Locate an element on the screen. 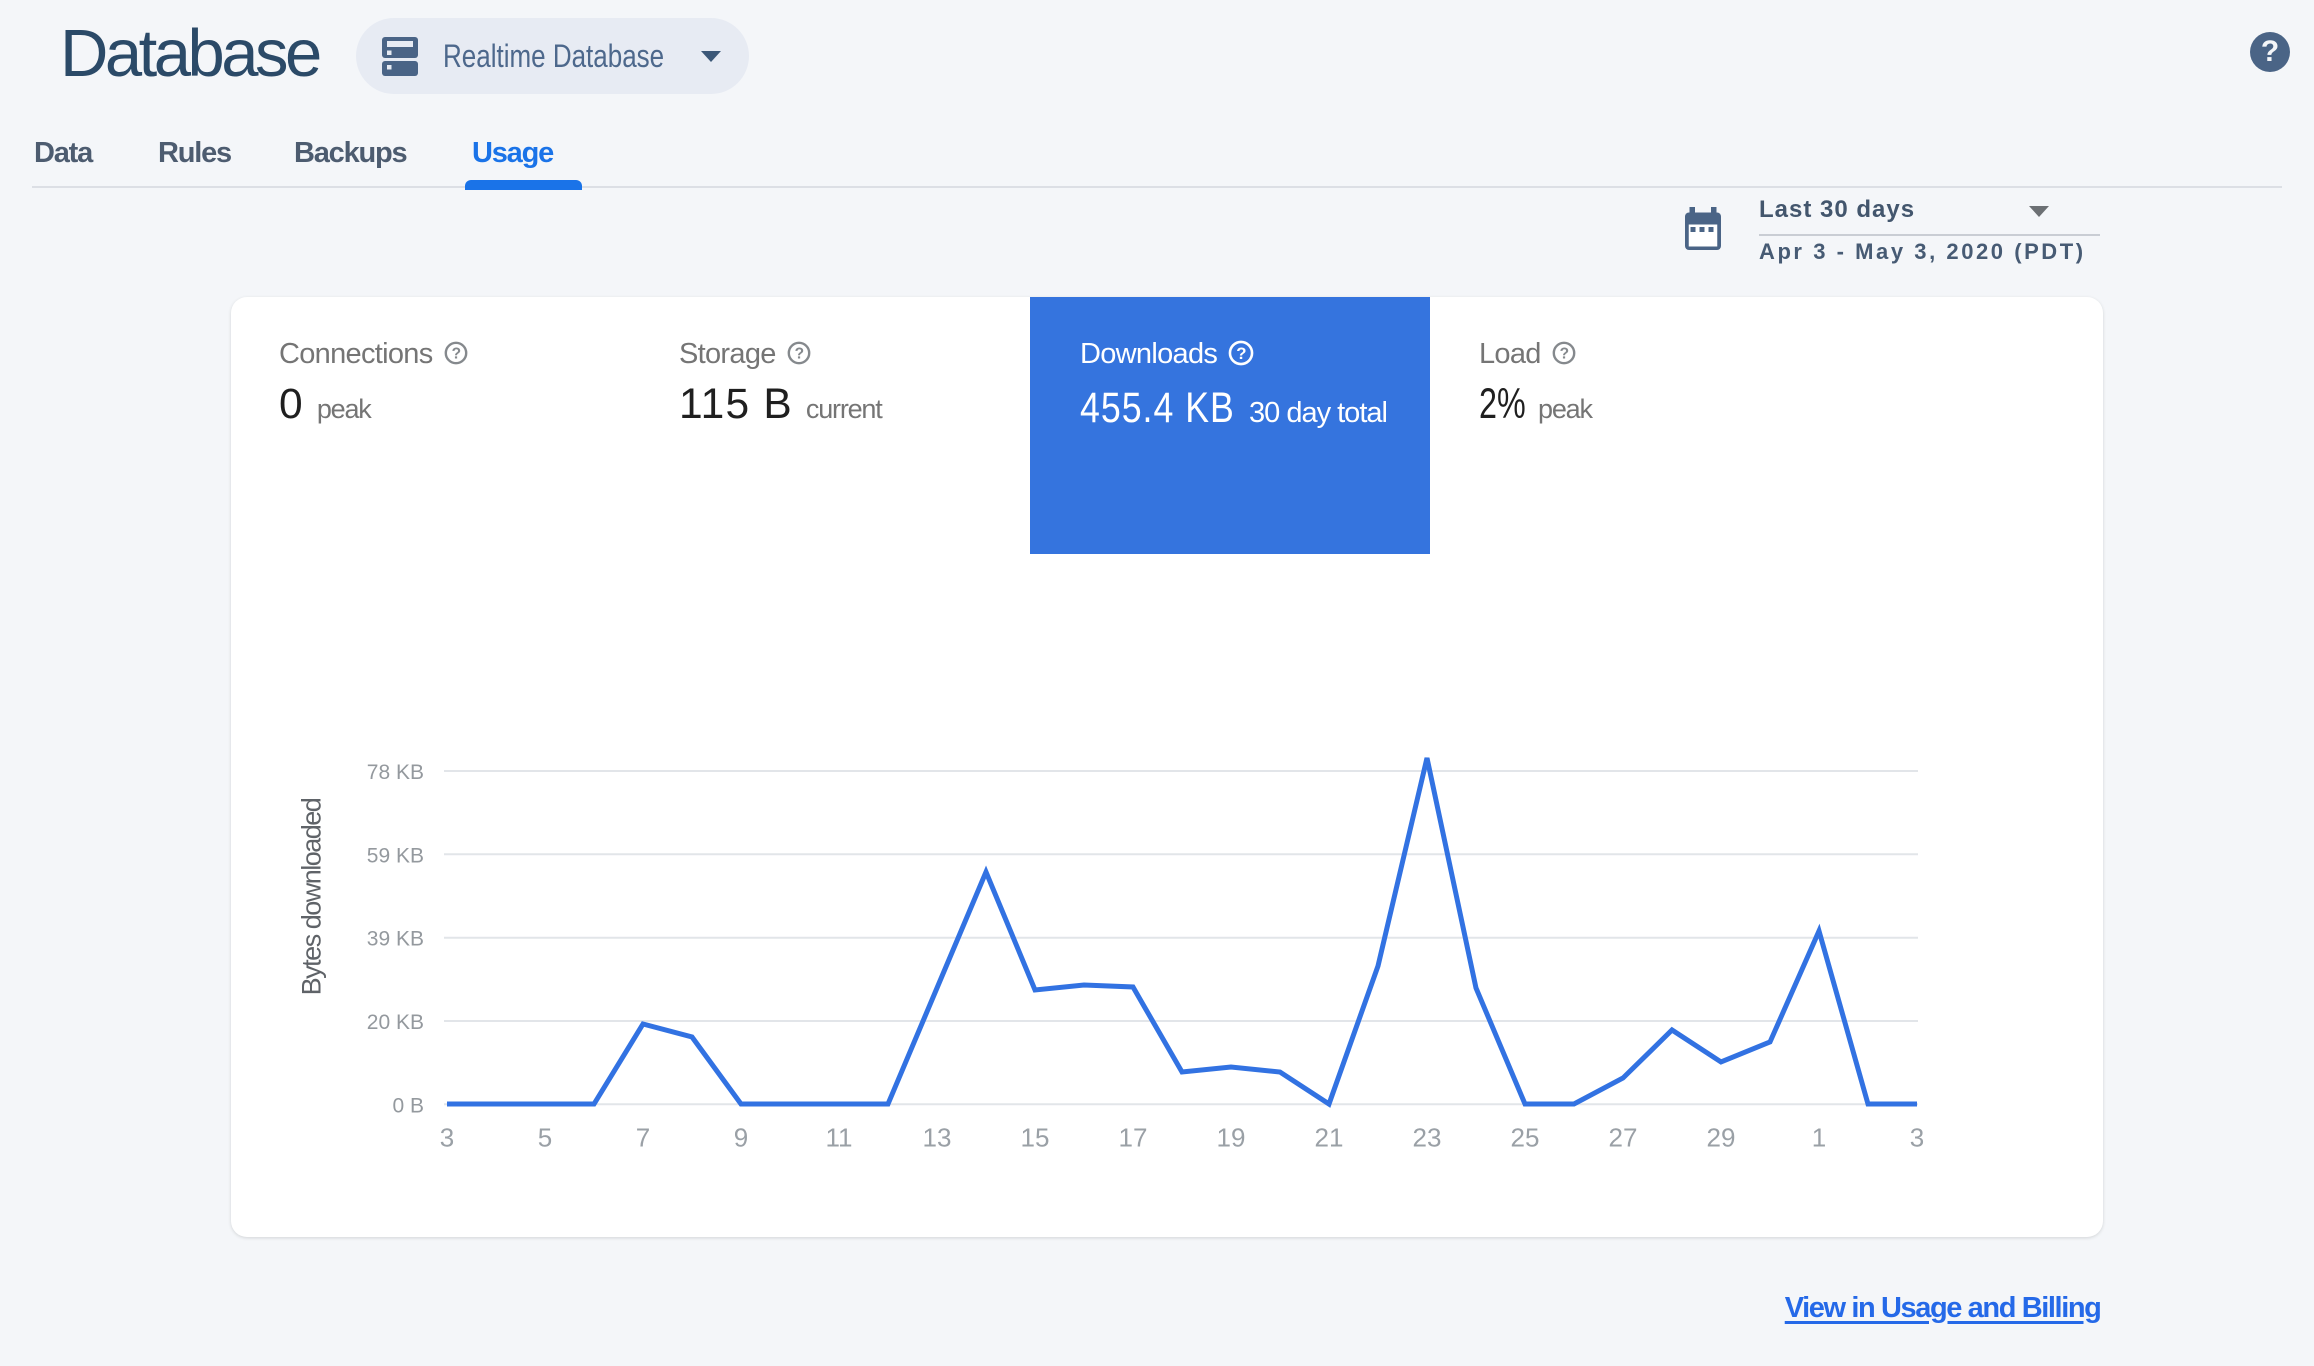  svg-text: 25 is located at coordinates (1525, 1137).